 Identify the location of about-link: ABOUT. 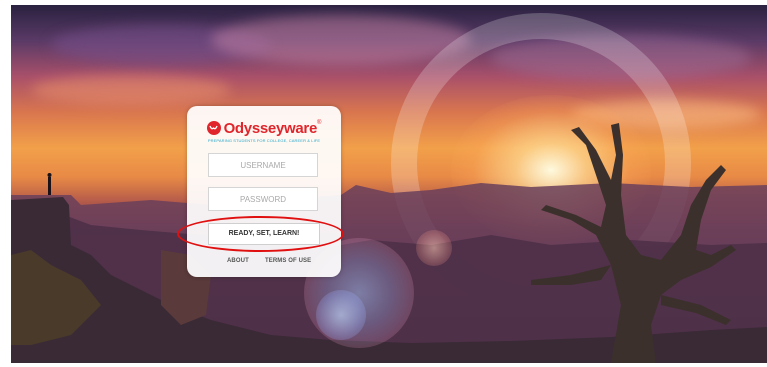
(238, 261).